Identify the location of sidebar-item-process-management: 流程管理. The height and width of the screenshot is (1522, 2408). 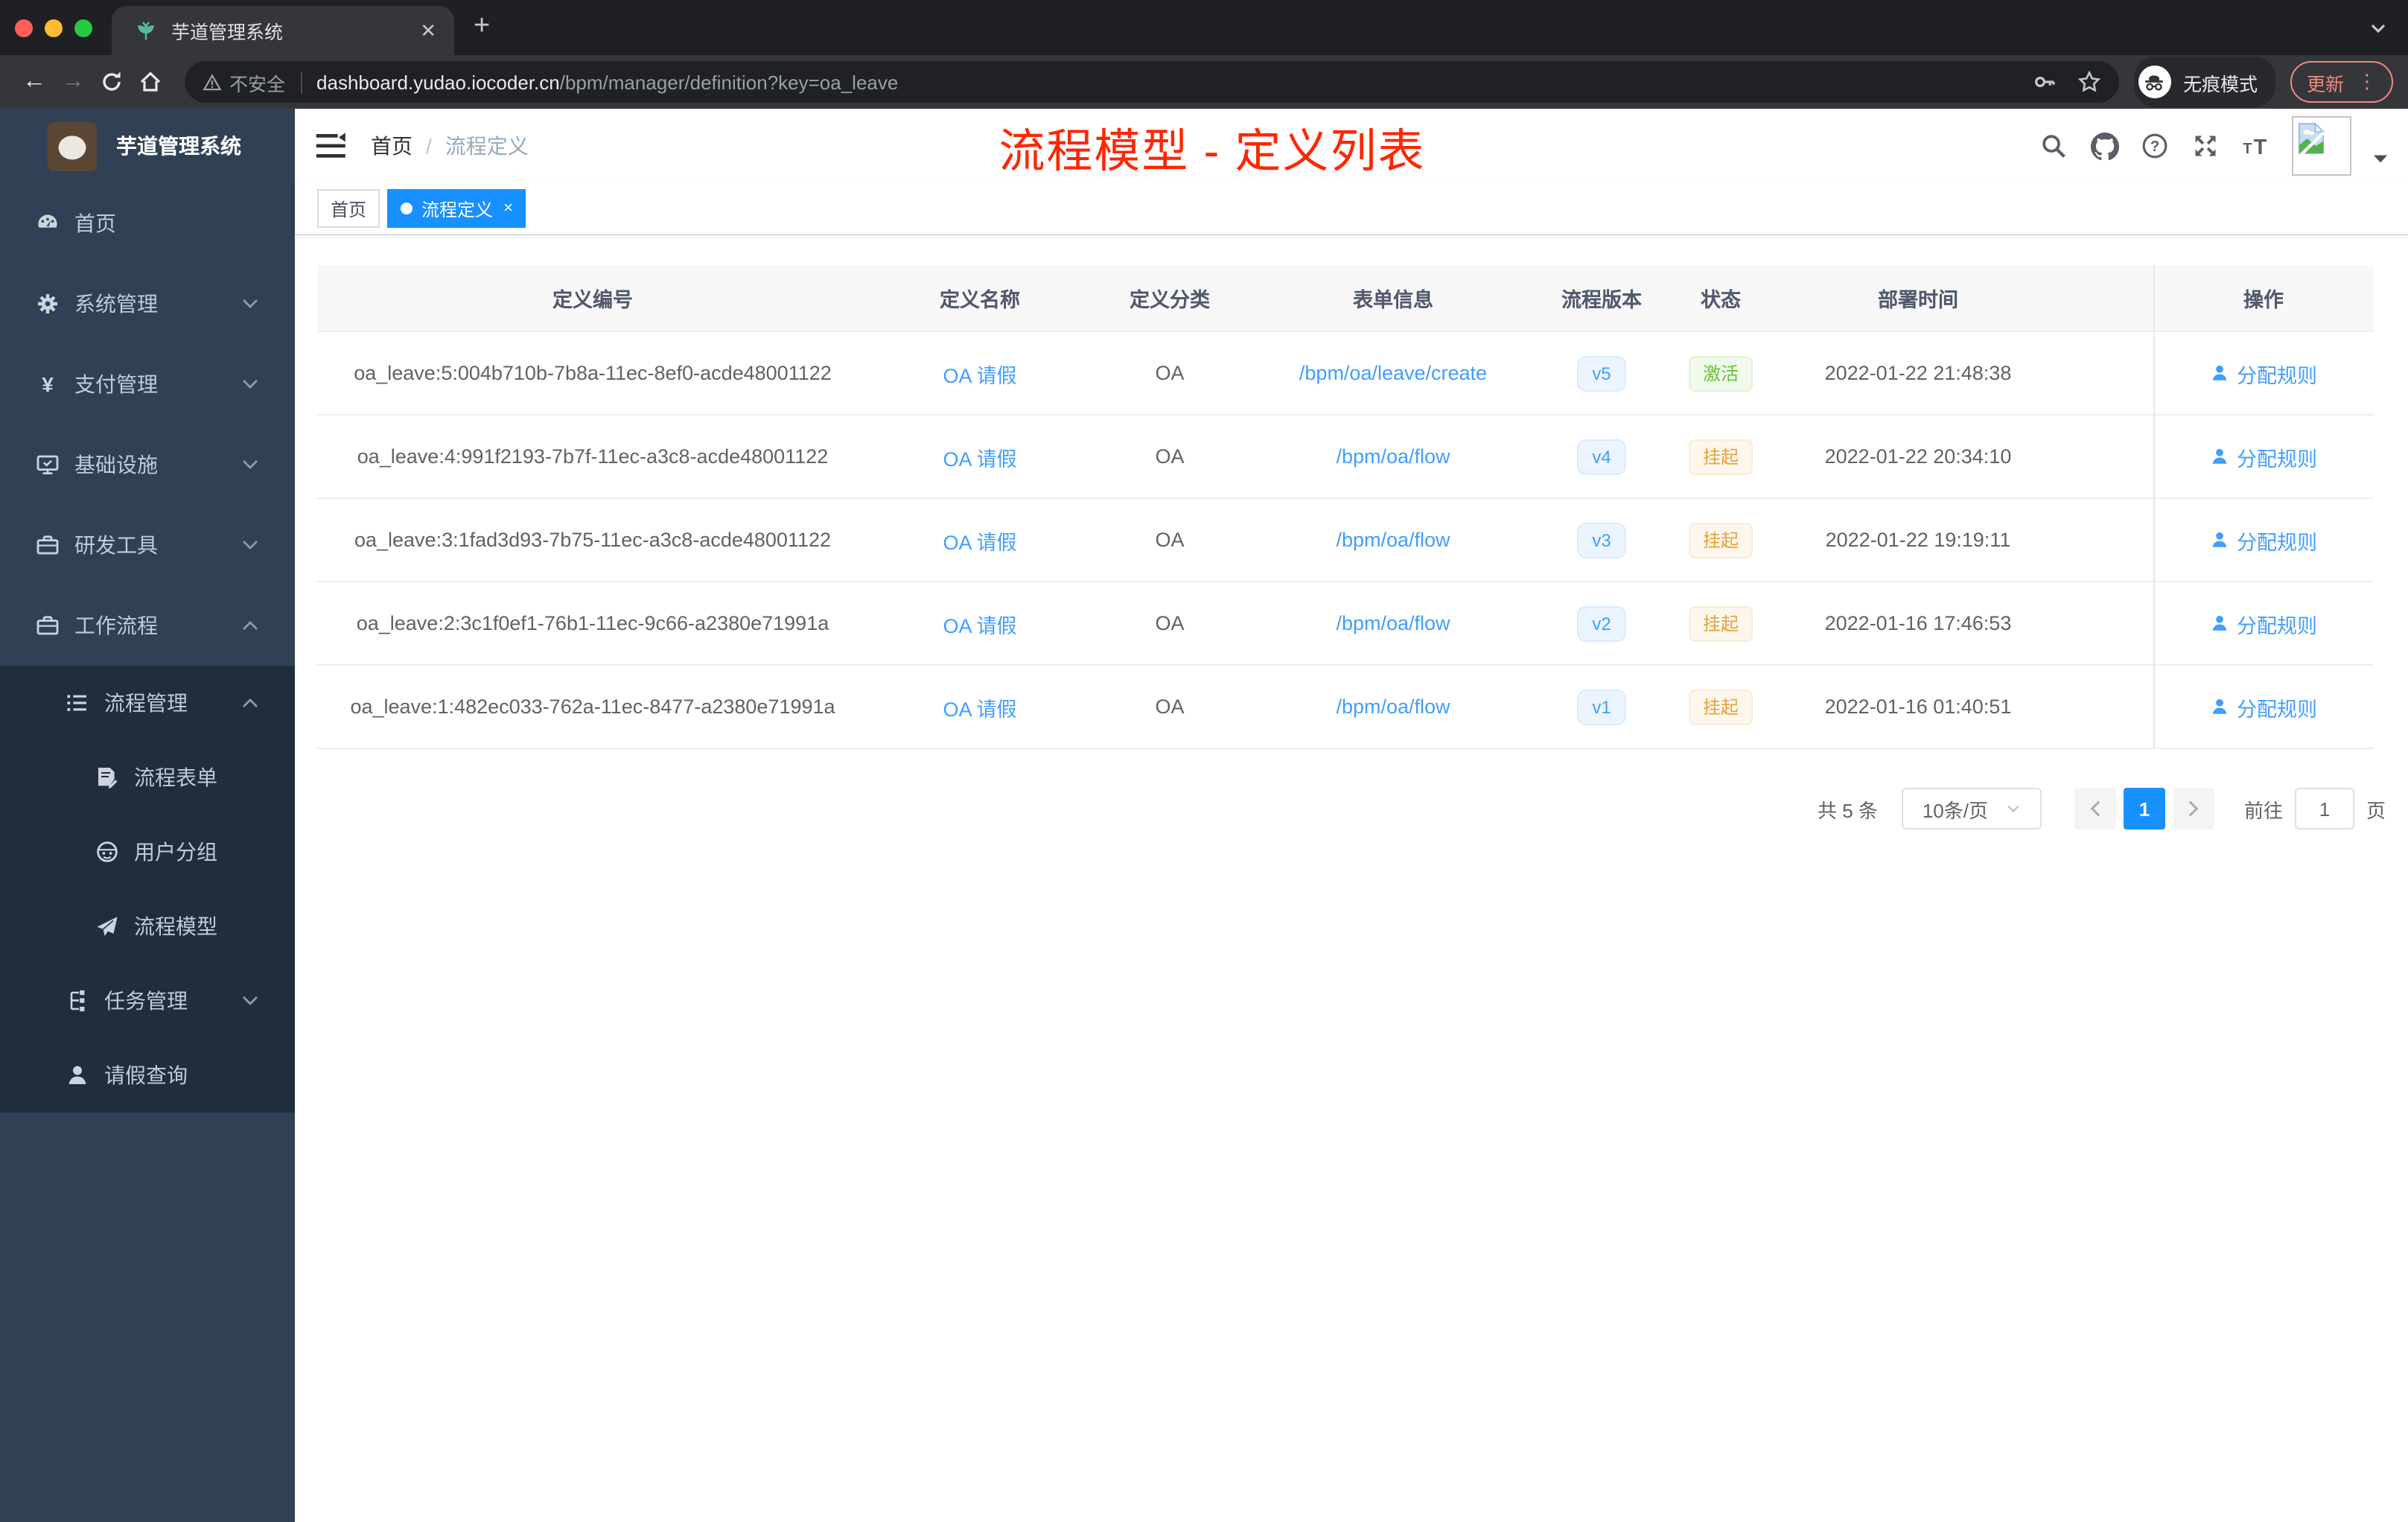
(147, 703).